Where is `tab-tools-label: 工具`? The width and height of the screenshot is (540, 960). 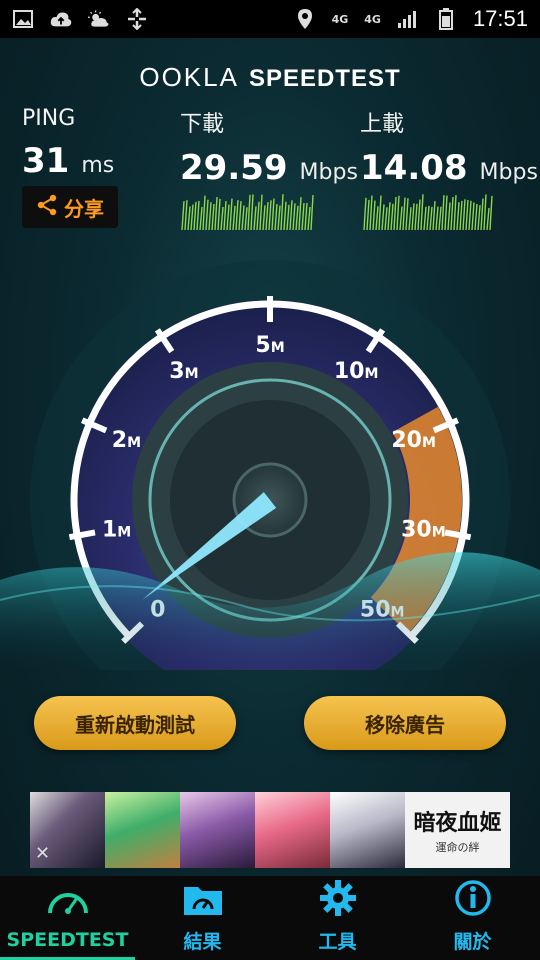
tab-tools-label: 工具 is located at coordinates (337, 942).